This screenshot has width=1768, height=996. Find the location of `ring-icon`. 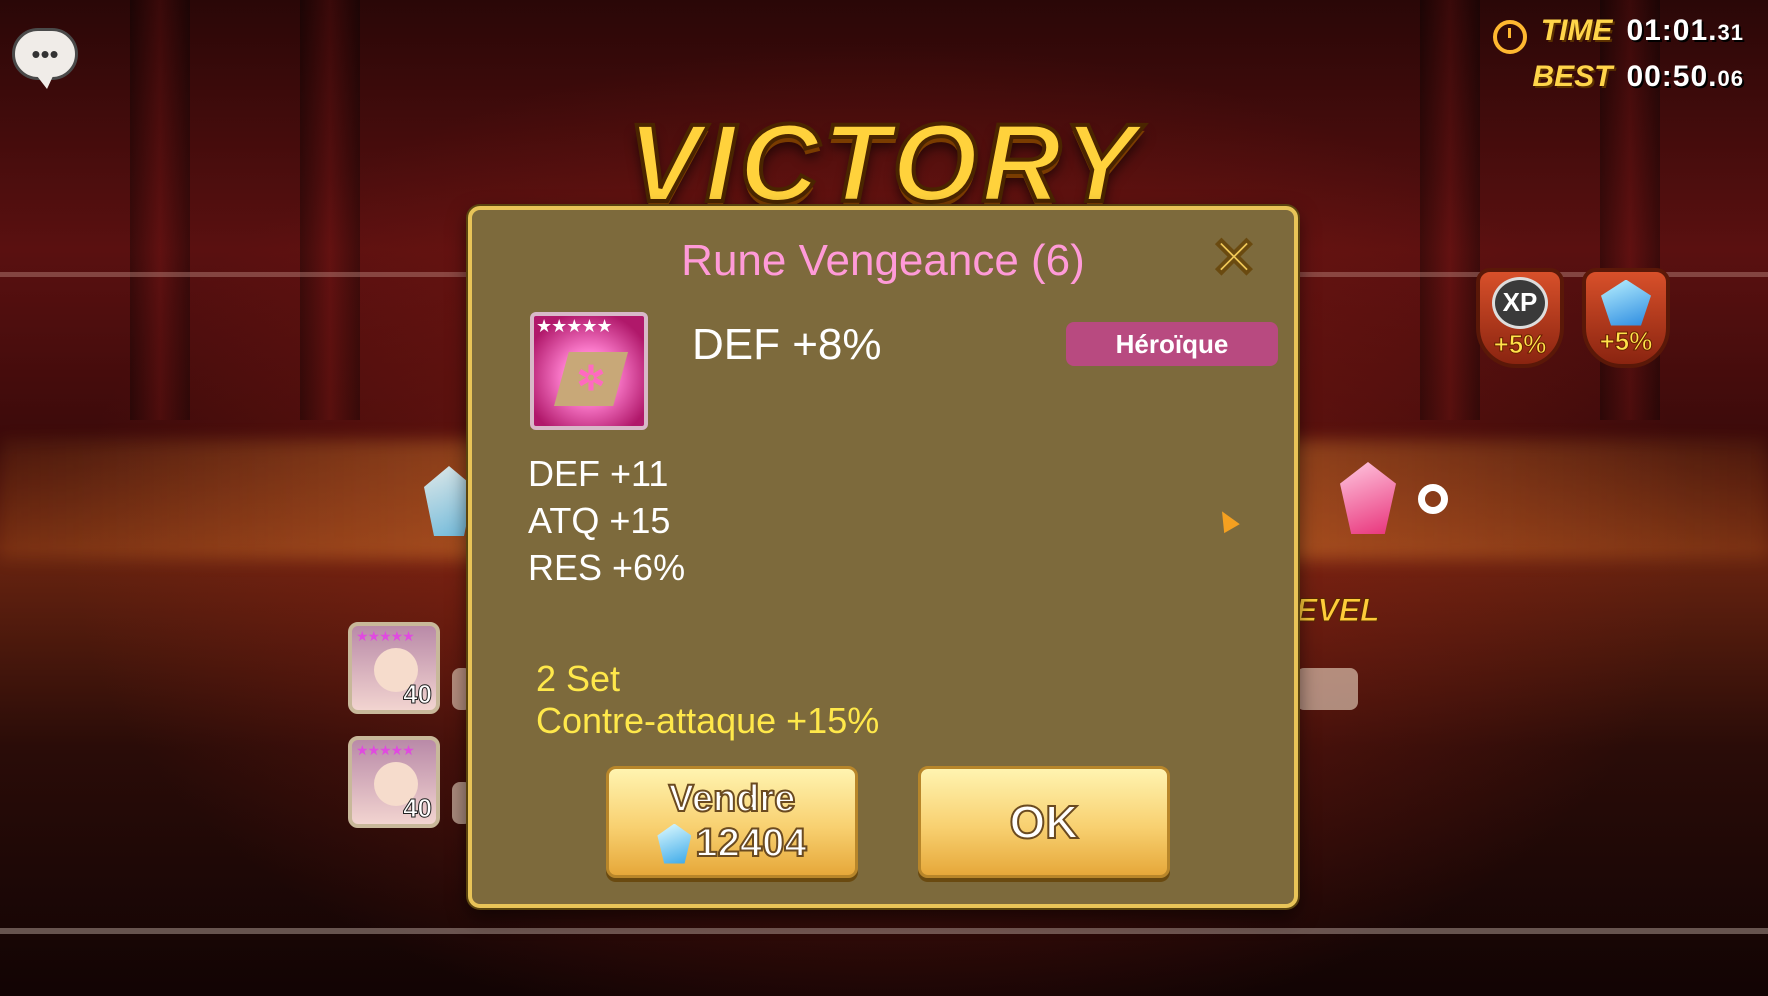

ring-icon is located at coordinates (1433, 499).